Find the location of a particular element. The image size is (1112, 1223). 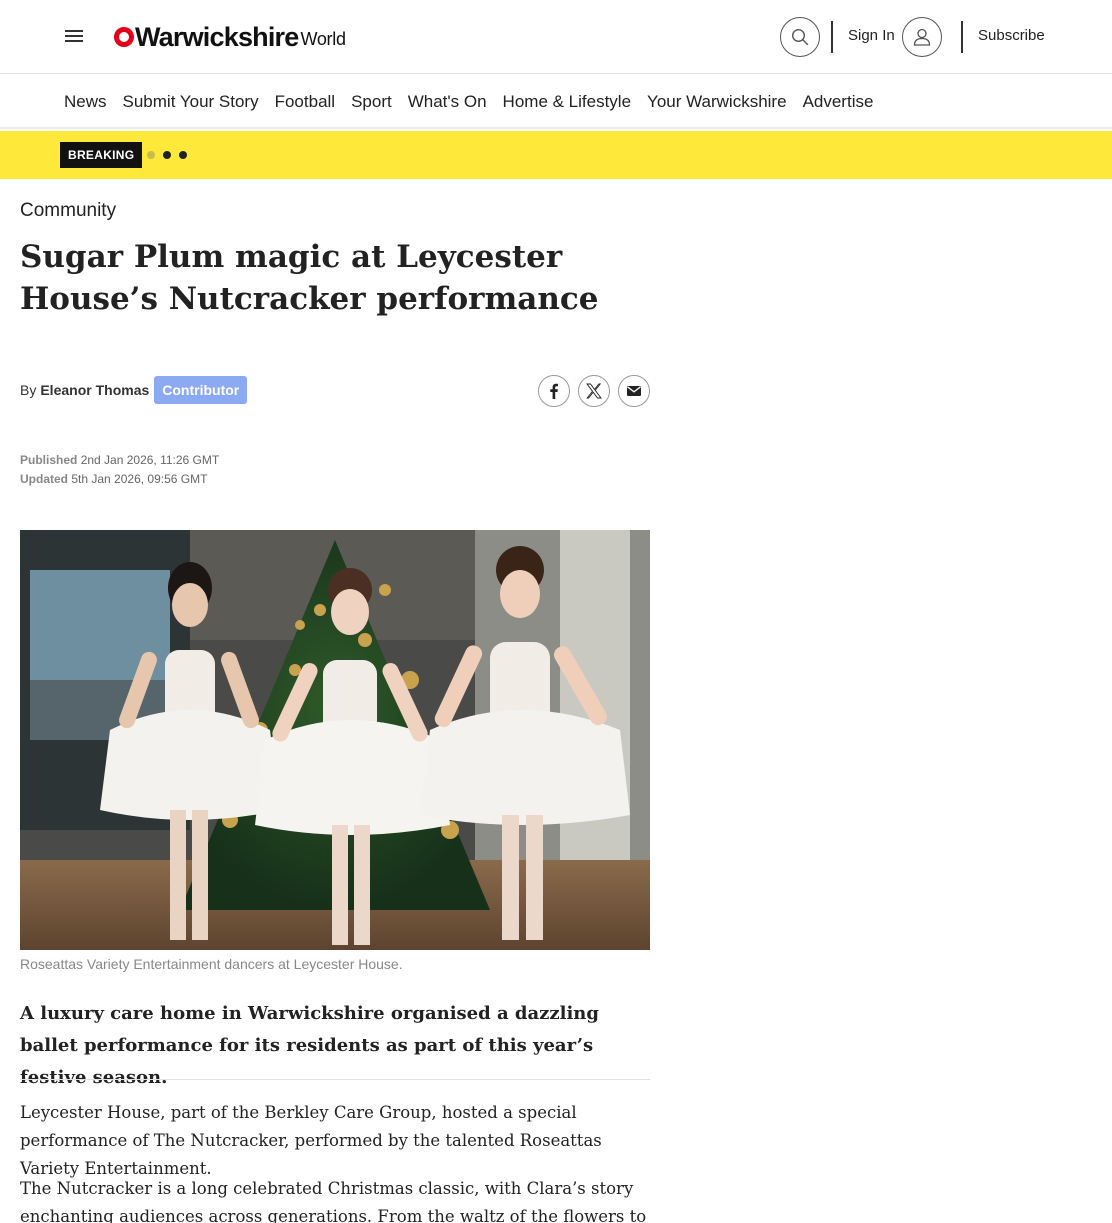

nav-item-sport: Sport is located at coordinates (371, 102).